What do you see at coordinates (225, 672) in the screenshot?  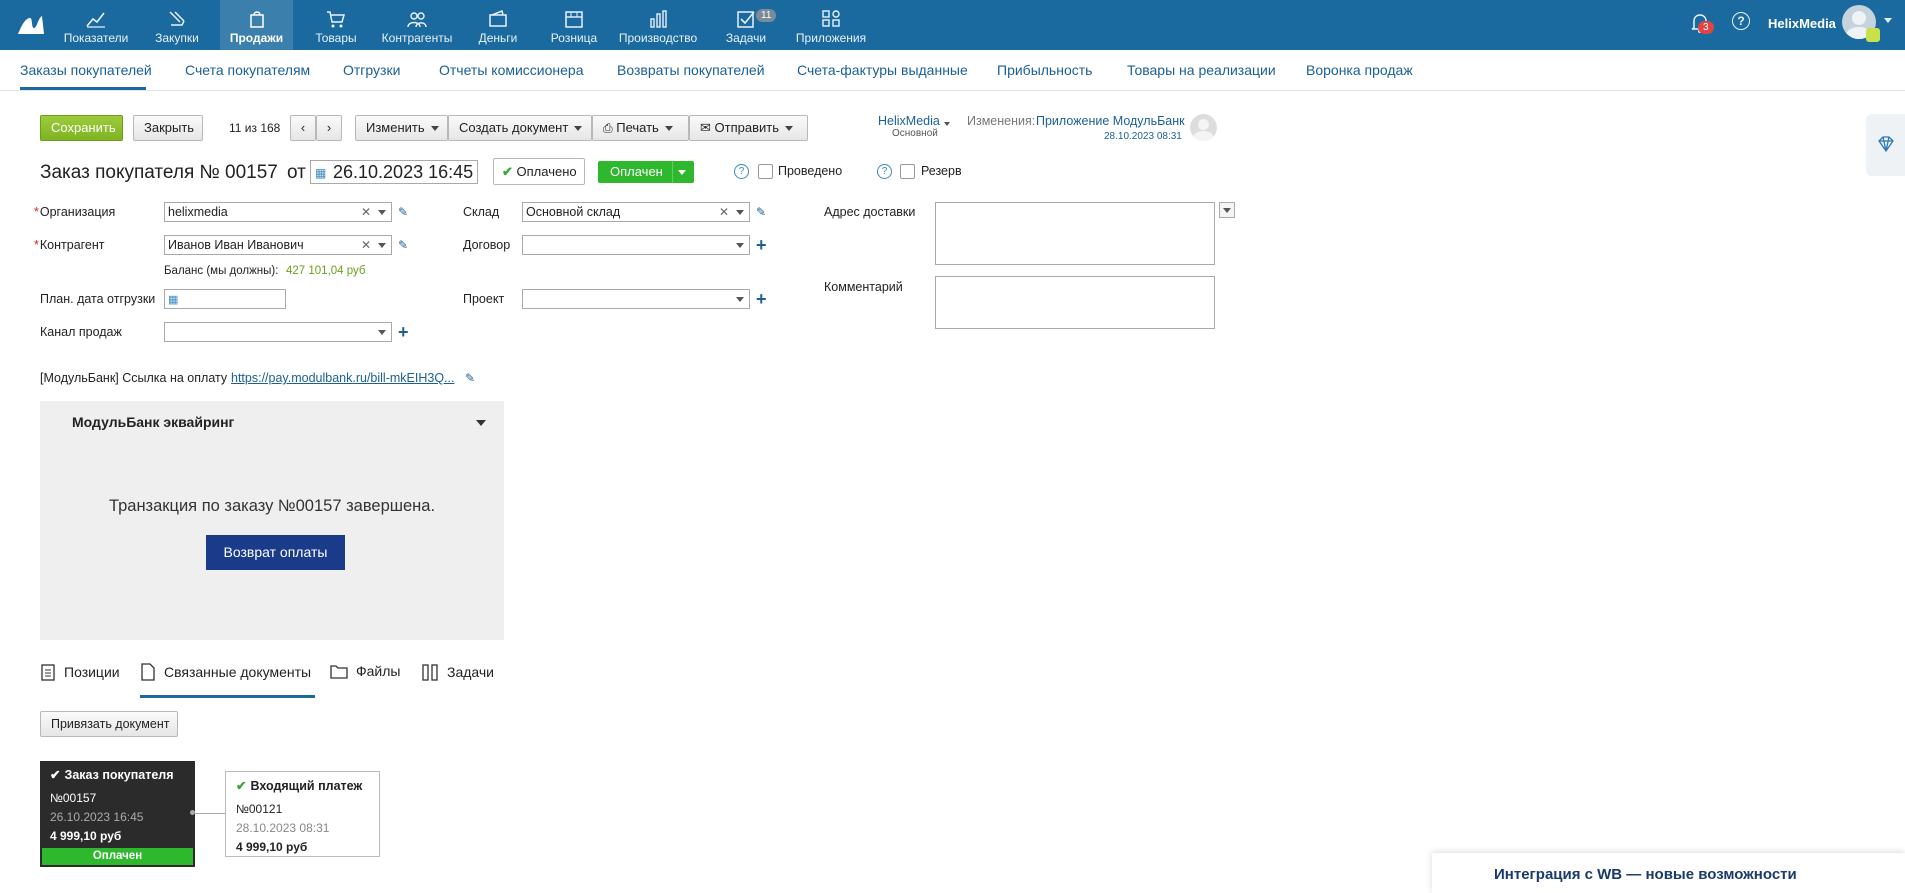 I see `tab-linked-documents: Связанные документы` at bounding box center [225, 672].